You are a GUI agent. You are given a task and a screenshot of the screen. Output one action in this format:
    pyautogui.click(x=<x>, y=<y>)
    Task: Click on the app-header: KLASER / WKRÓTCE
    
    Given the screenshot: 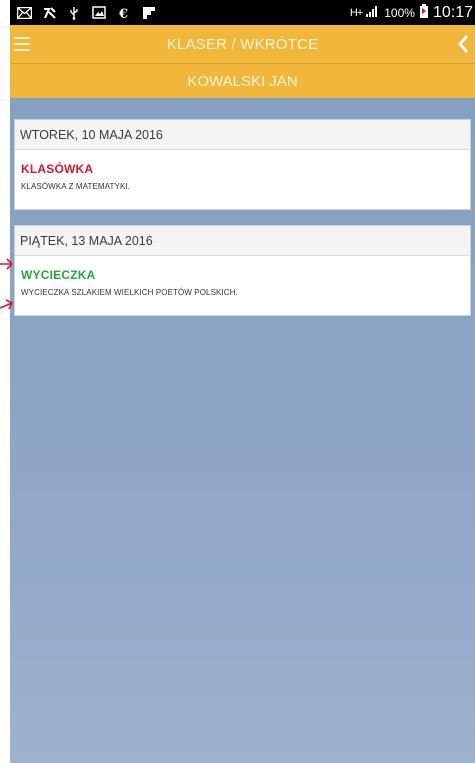 What is the action you would take?
    pyautogui.click(x=242, y=44)
    